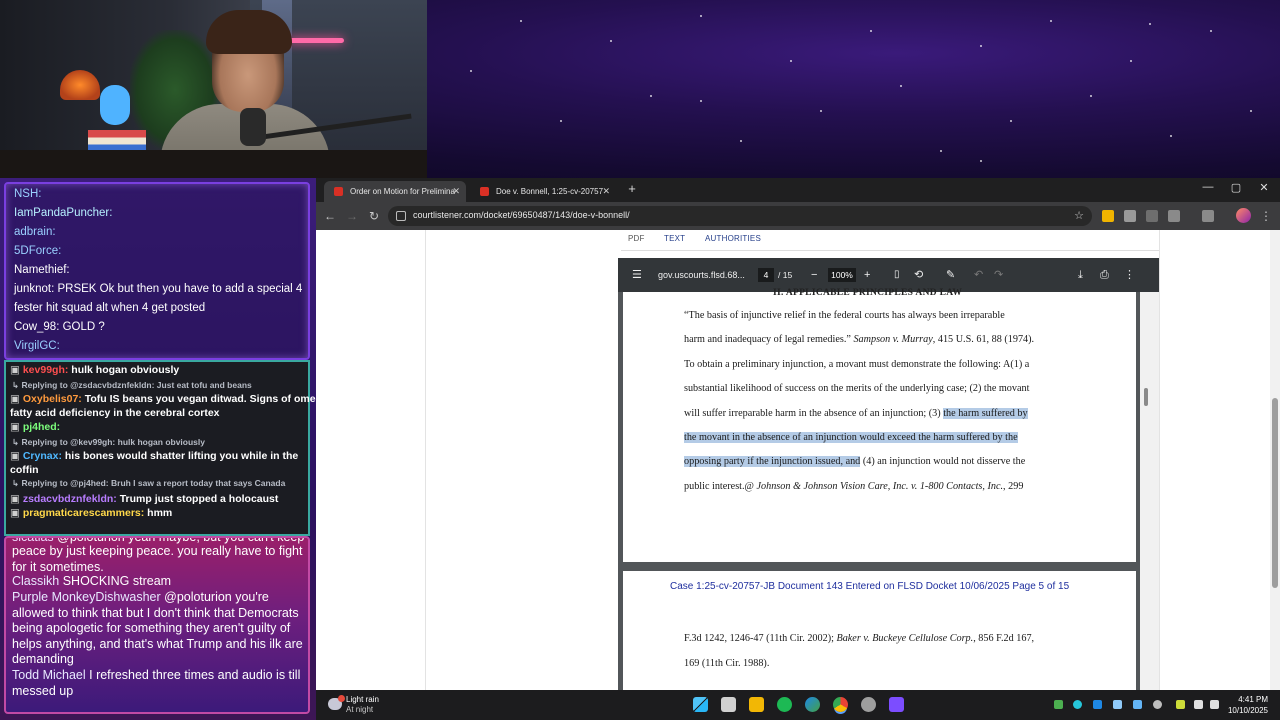  I want to click on maximize-button: ▢, so click(1236, 190).